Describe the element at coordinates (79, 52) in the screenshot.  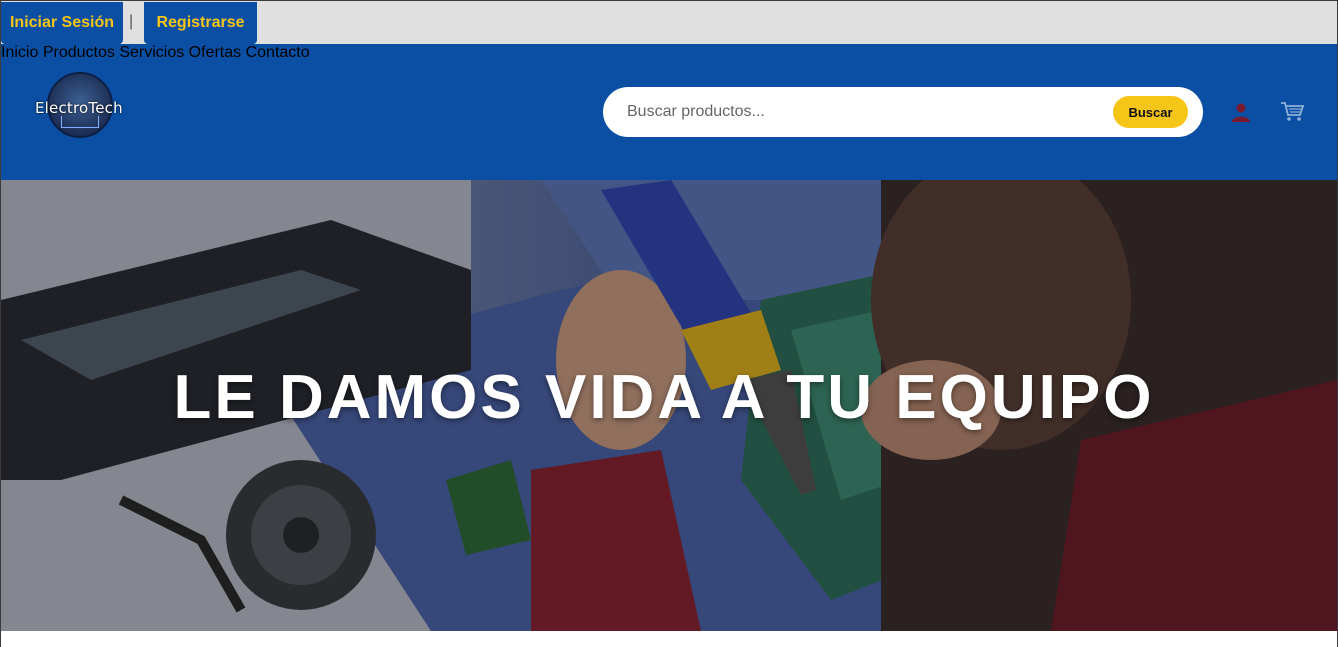
I see `nav-item-productos: Productos` at that location.